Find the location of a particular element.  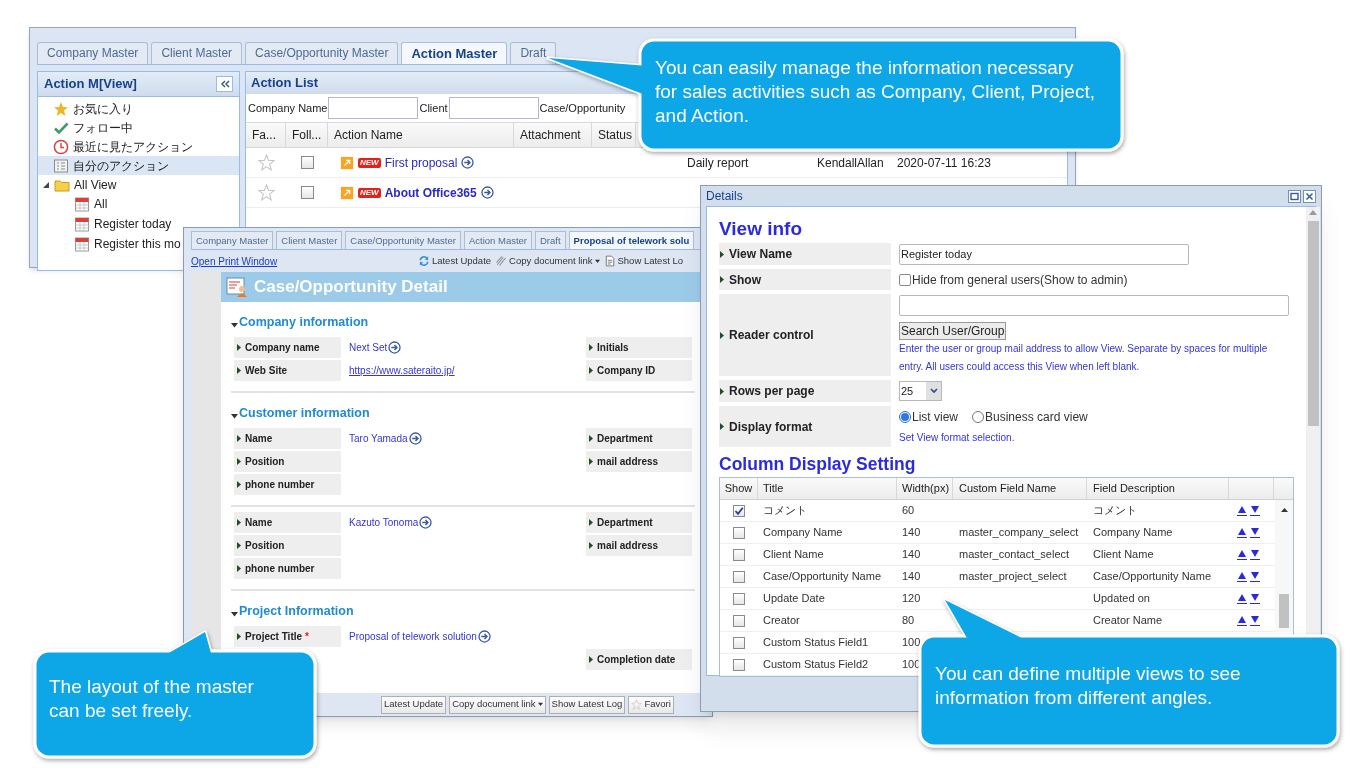

column-header: Custom Field Name is located at coordinates (1020, 488).